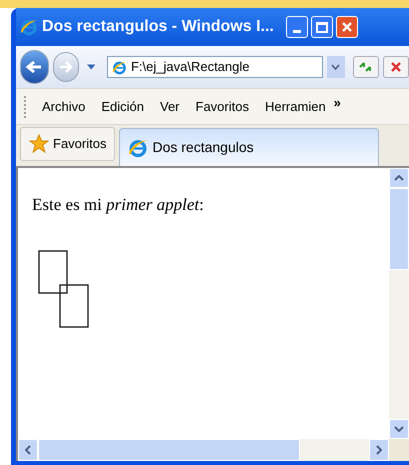 The width and height of the screenshot is (409, 465). Describe the element at coordinates (399, 450) in the screenshot. I see `scrollbar-corner` at that location.